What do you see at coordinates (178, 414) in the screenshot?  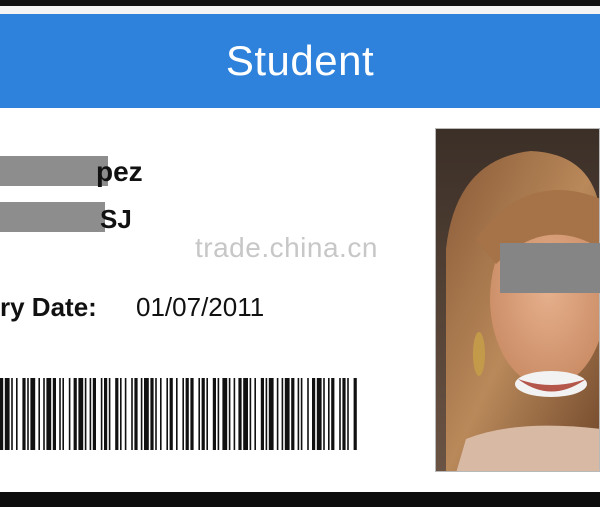 I see `barcode` at bounding box center [178, 414].